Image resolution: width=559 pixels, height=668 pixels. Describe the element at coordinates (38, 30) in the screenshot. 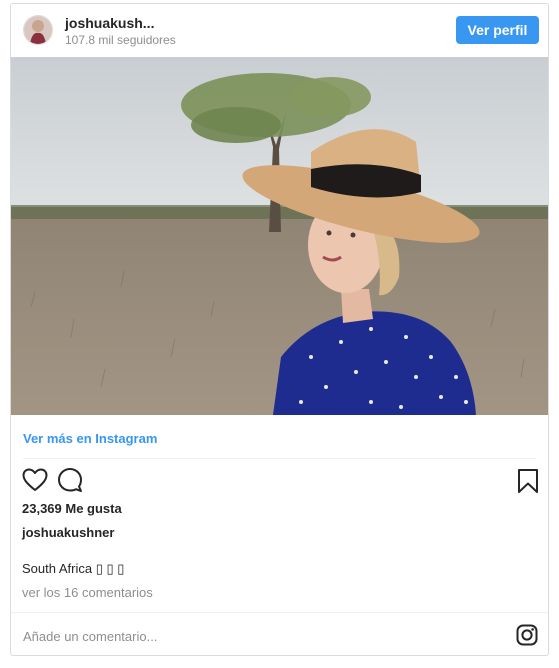

I see `avatar` at that location.